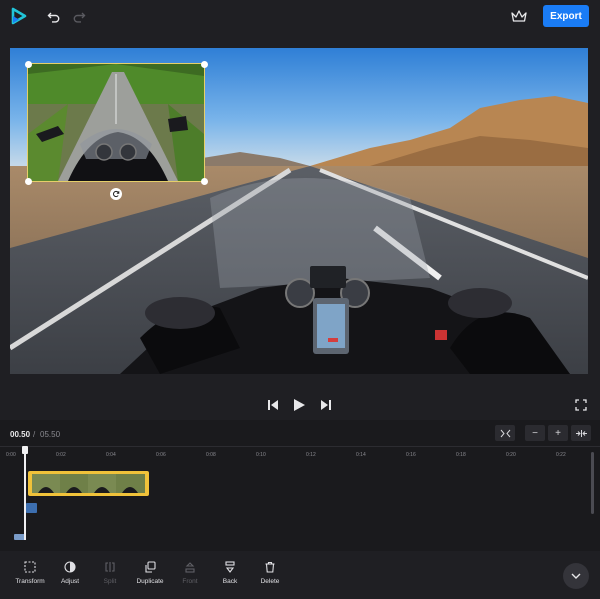 The width and height of the screenshot is (600, 599). Describe the element at coordinates (28, 64) in the screenshot. I see `resize-handle-top-left` at that location.